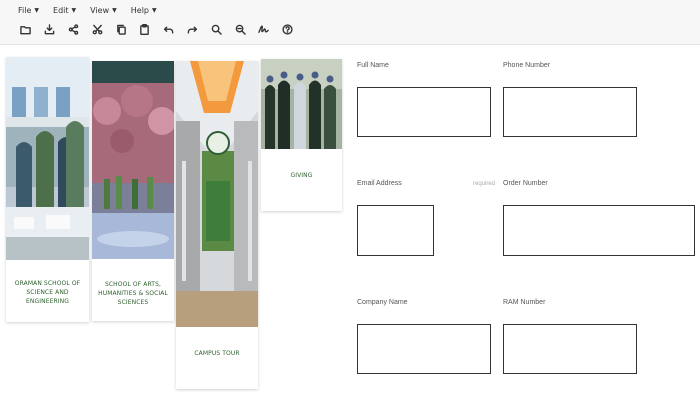 Image resolution: width=700 pixels, height=400 pixels. What do you see at coordinates (395, 230) in the screenshot?
I see `email-address-field` at bounding box center [395, 230].